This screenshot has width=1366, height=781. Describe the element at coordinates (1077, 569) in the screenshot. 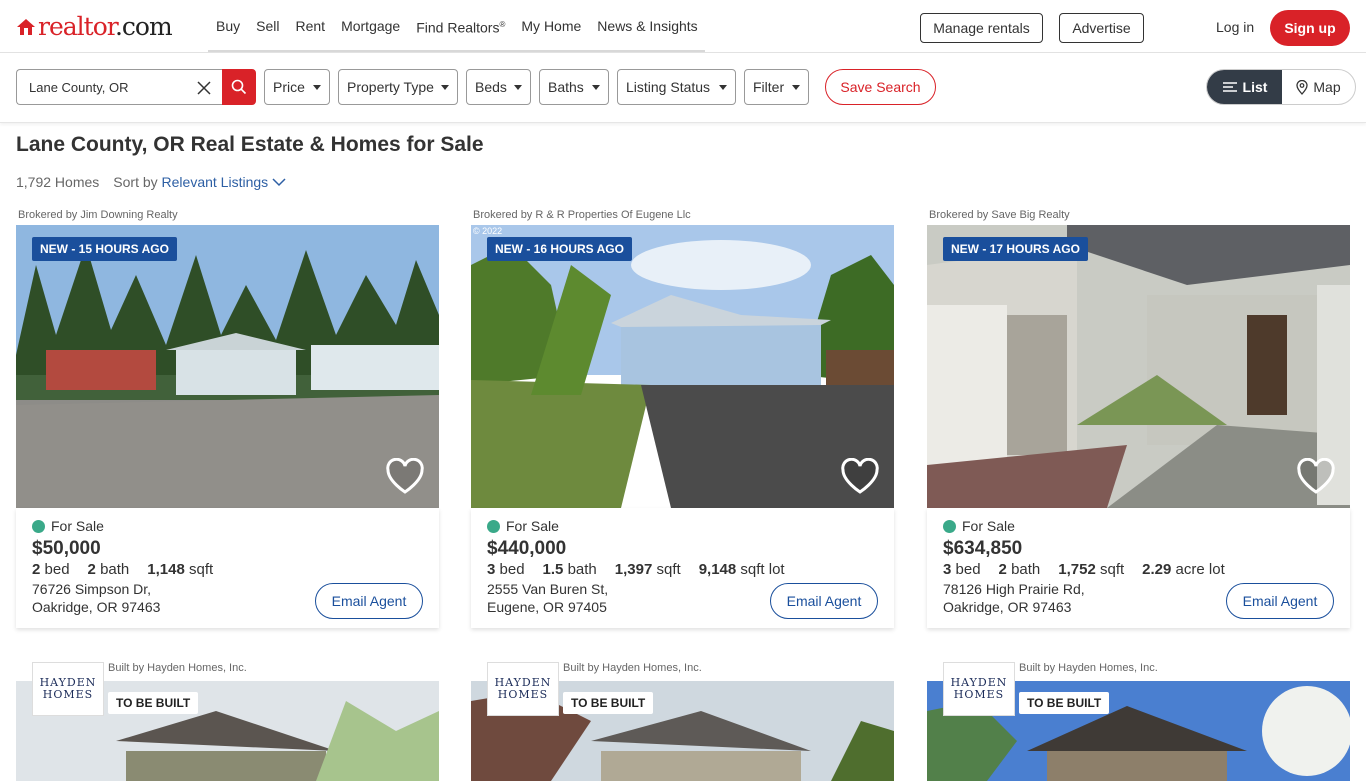

I see `sqft-value: 1,752` at that location.